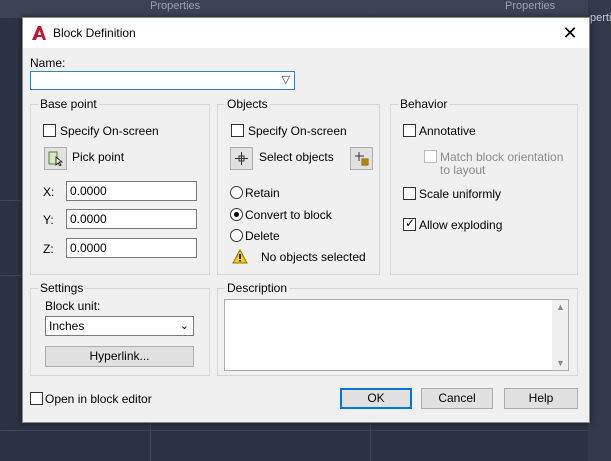 The width and height of the screenshot is (611, 461). What do you see at coordinates (409, 193) in the screenshot?
I see `scale-uniformly-checkbox` at bounding box center [409, 193].